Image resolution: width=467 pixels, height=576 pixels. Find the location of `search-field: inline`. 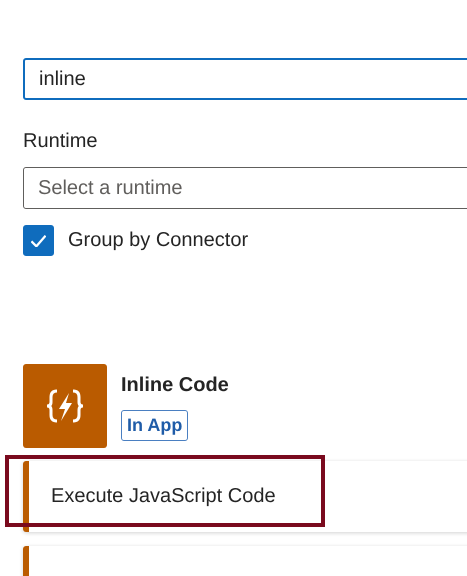

search-field: inline is located at coordinates (245, 79).